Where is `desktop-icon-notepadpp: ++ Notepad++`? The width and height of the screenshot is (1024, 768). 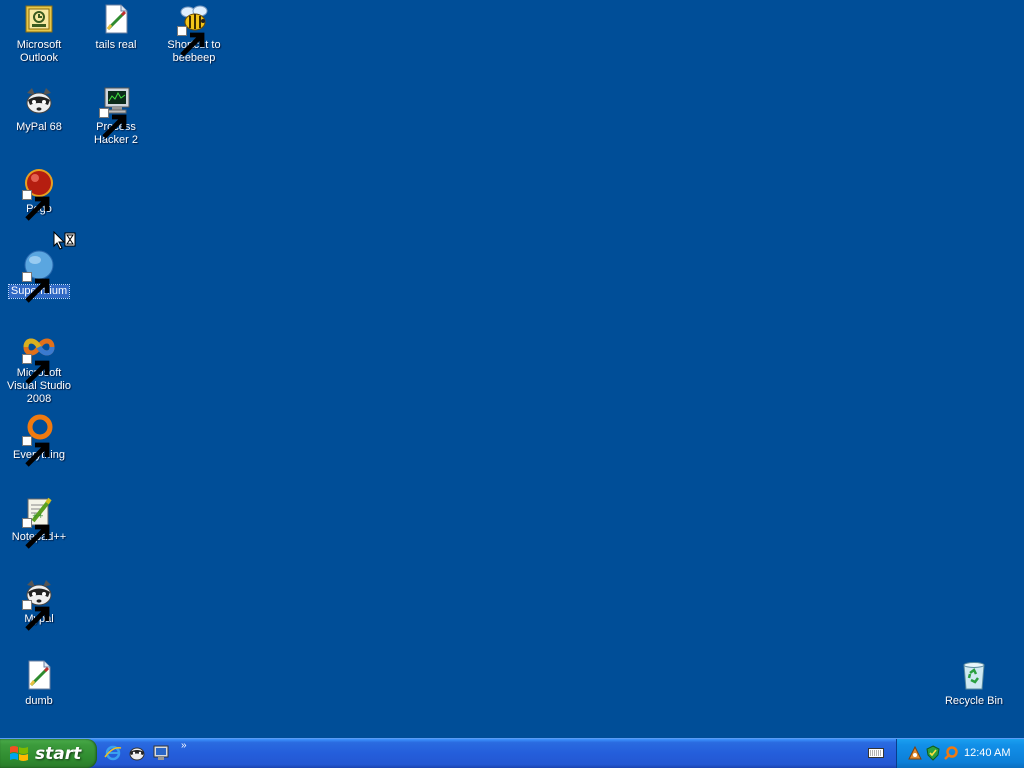 desktop-icon-notepadpp: ++ Notepad++ is located at coordinates (39, 522).